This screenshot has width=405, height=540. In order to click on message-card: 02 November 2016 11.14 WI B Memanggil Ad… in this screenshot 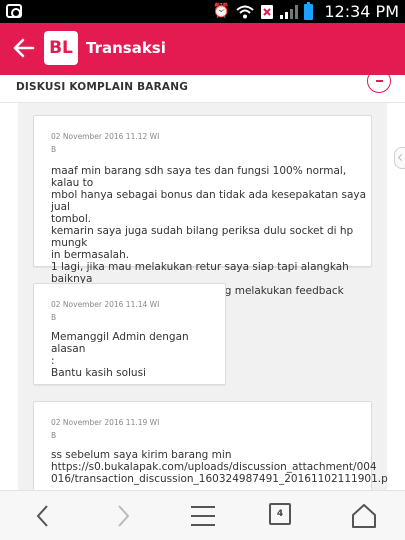, I will do `click(129, 334)`.